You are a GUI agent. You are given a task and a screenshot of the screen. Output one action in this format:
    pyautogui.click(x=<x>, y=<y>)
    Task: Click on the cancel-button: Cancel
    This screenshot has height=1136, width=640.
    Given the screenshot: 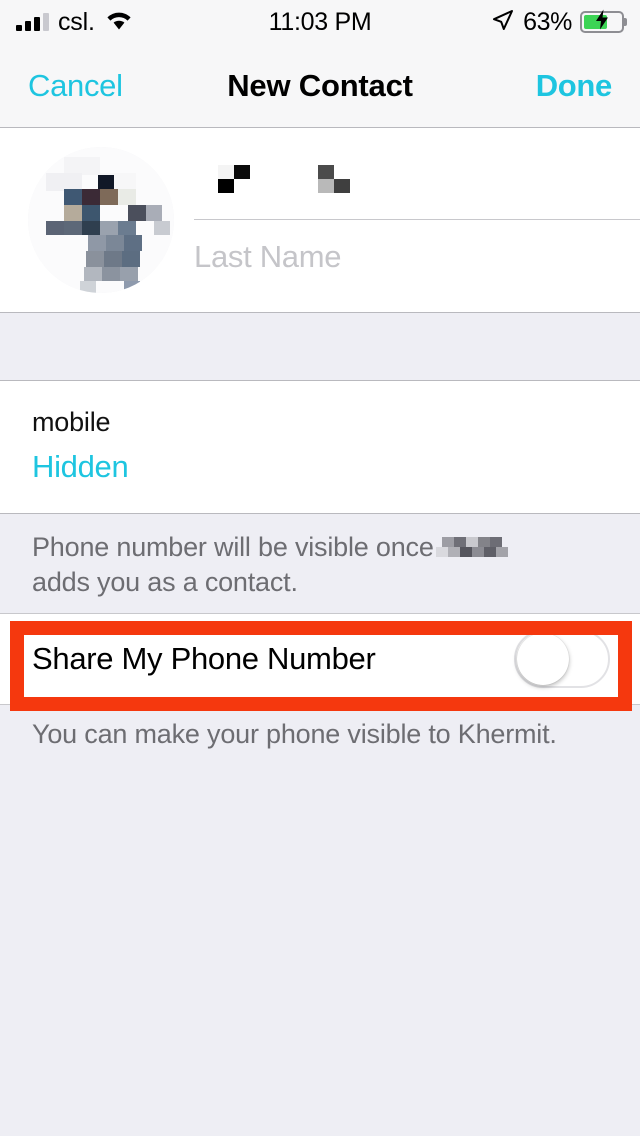 What is the action you would take?
    pyautogui.click(x=75, y=86)
    